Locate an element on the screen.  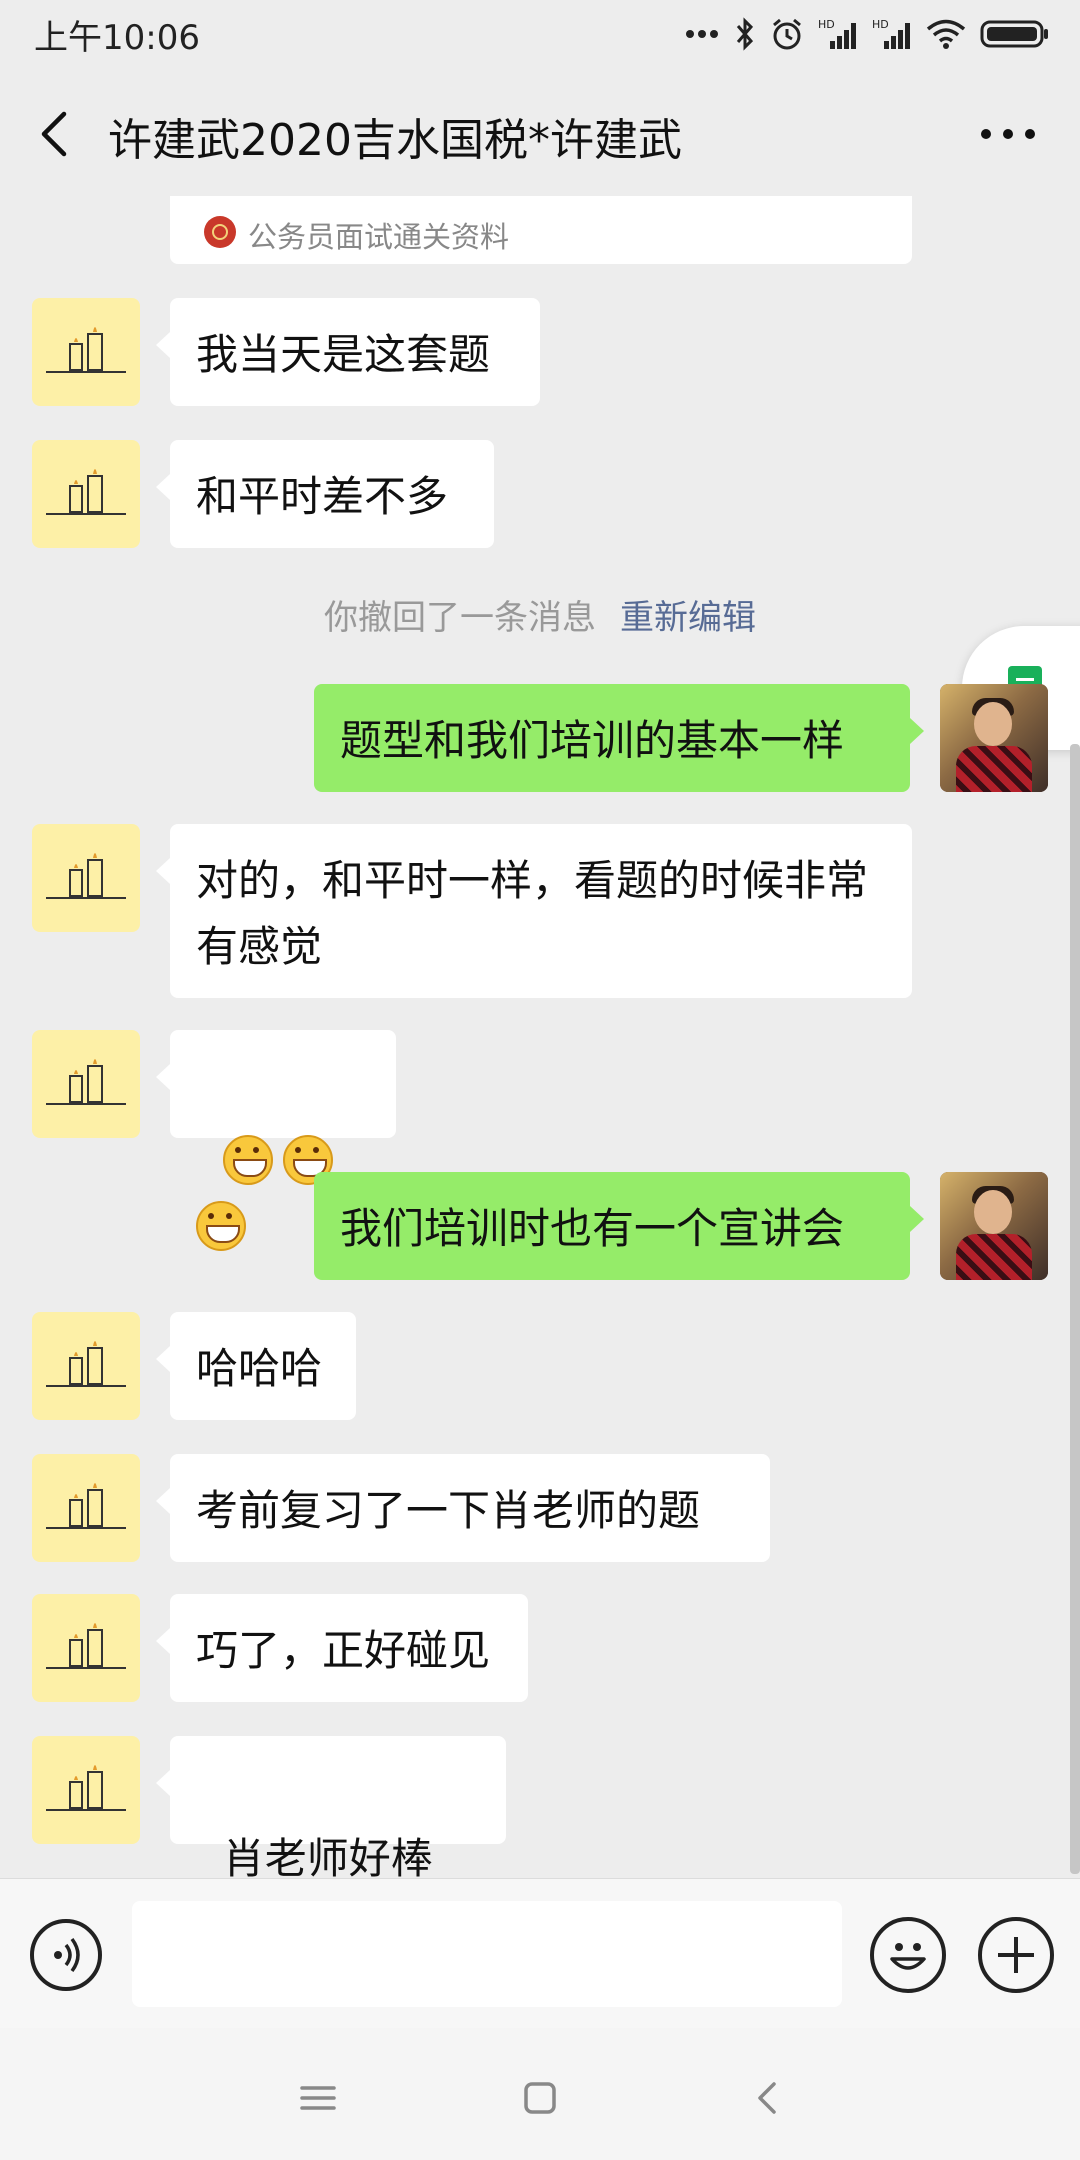
emoji-button is located at coordinates (908, 1955).